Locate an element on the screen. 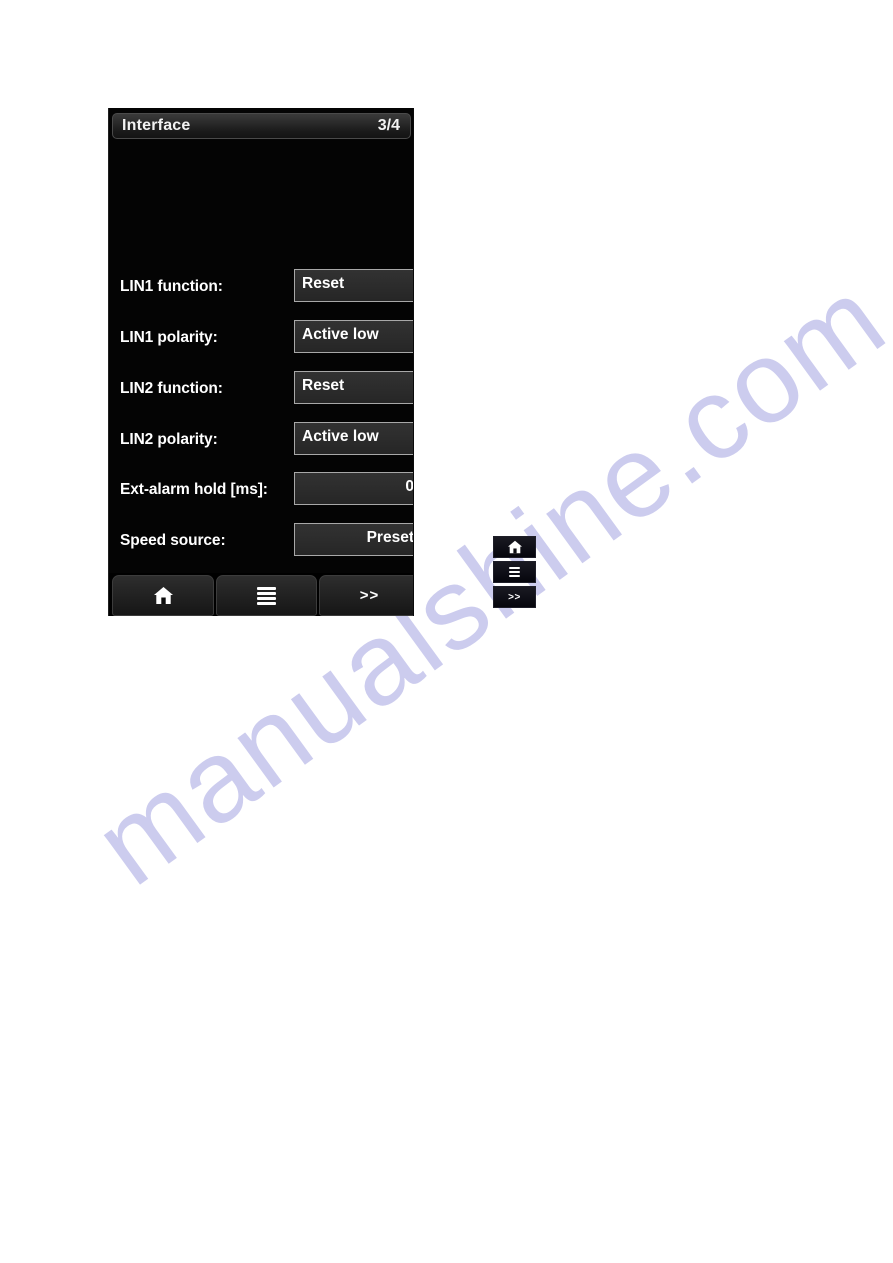  screen-title-bar: Interface 3/4 is located at coordinates (261, 126).